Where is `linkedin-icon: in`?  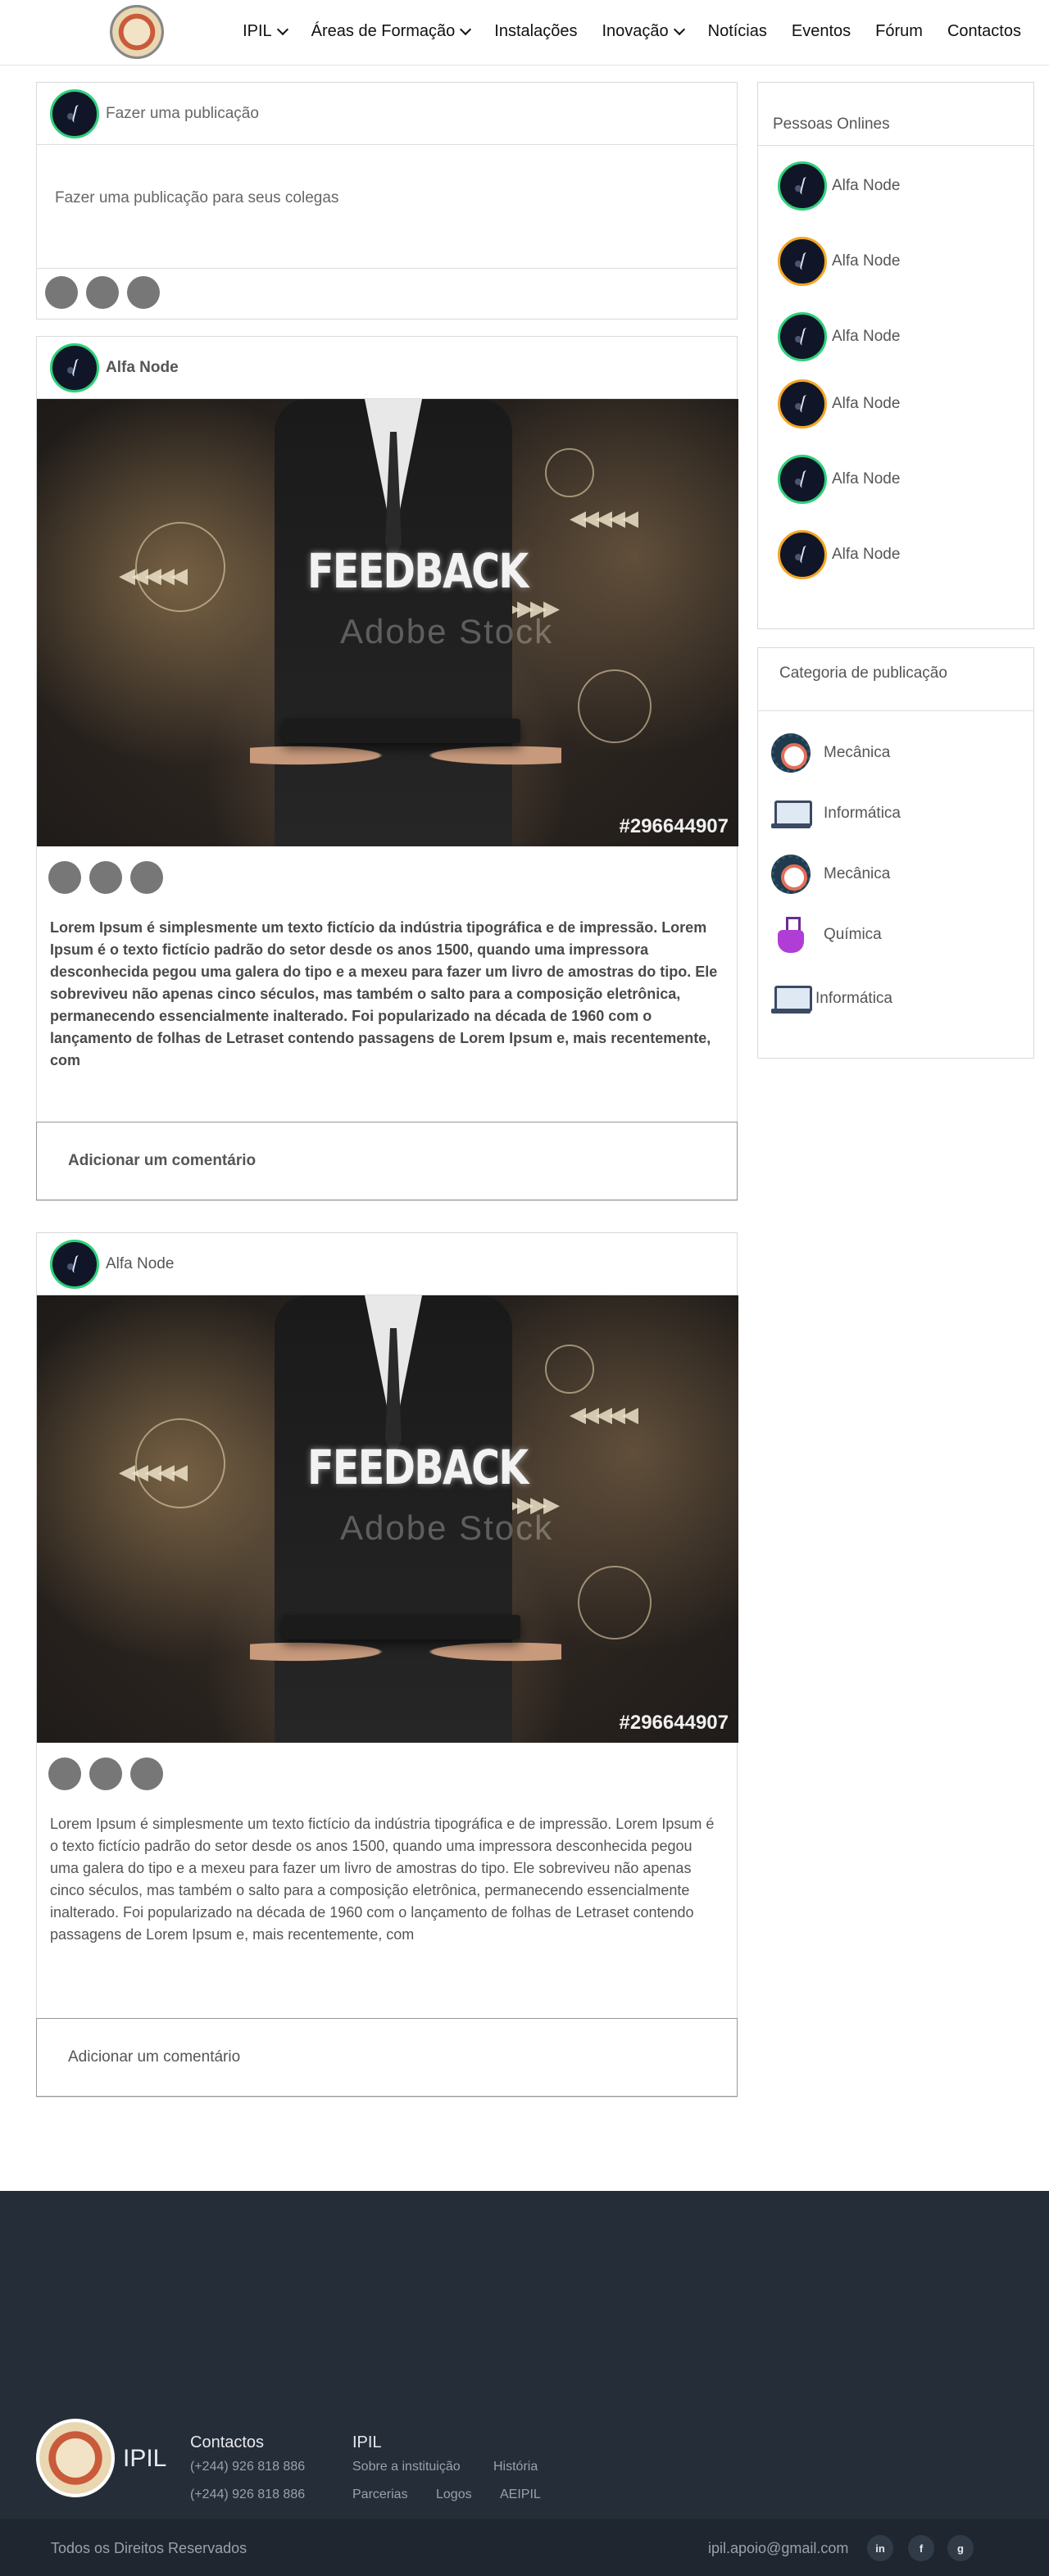 linkedin-icon: in is located at coordinates (880, 2548).